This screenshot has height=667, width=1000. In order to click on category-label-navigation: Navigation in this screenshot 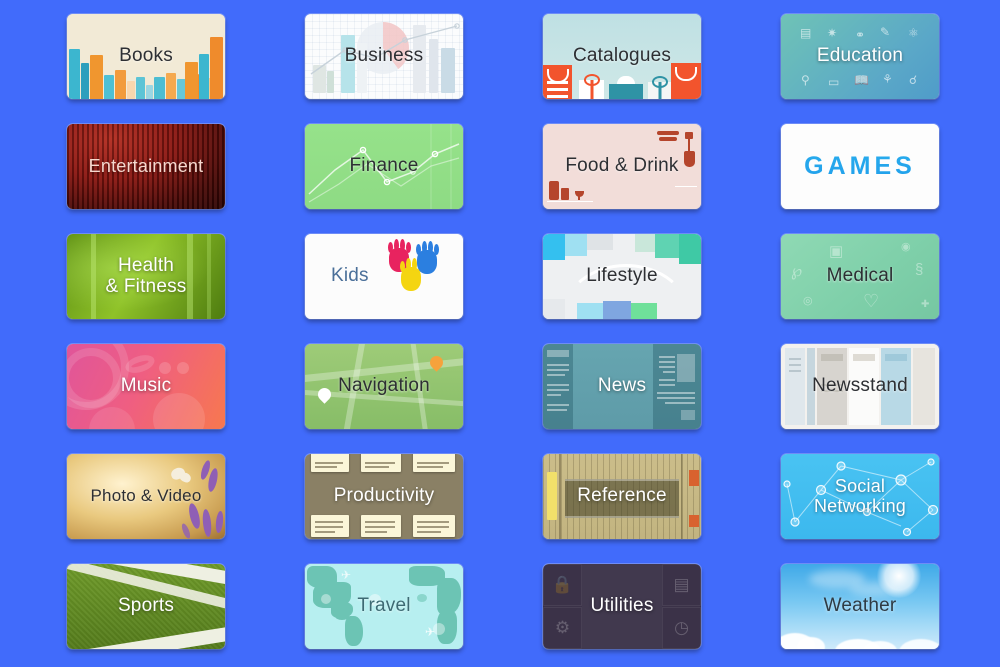, I will do `click(384, 386)`.